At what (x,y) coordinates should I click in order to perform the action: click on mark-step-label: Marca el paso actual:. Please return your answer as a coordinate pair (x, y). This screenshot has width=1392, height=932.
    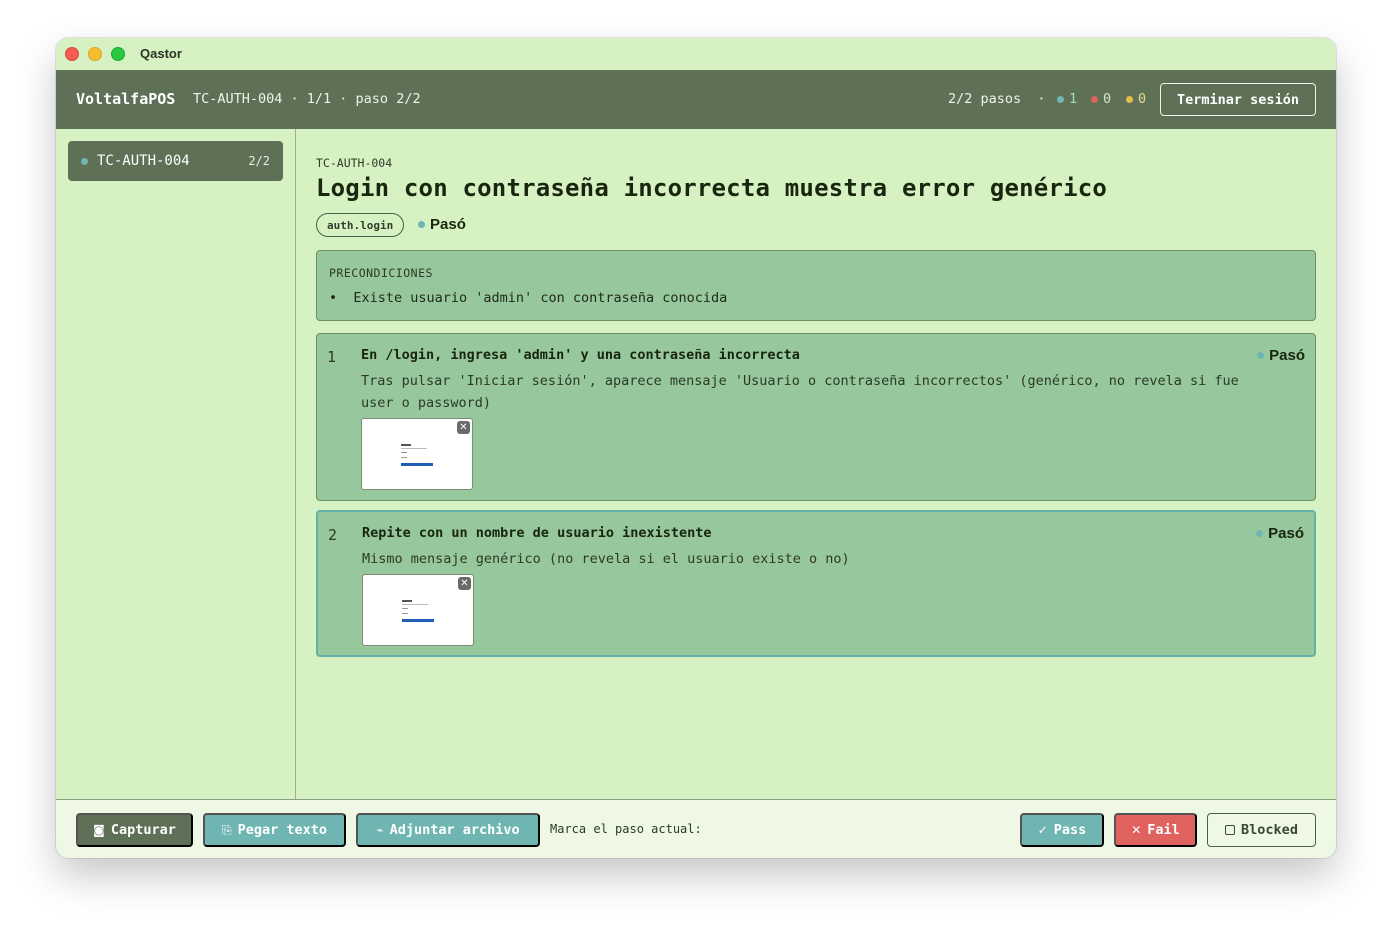
    Looking at the image, I should click on (626, 829).